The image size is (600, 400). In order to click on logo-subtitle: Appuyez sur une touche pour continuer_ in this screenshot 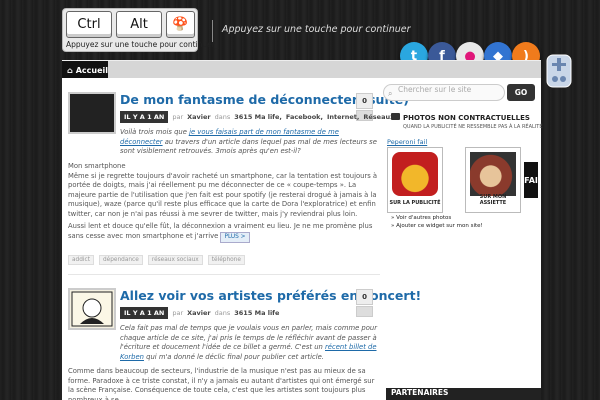, I will do `click(142, 44)`.